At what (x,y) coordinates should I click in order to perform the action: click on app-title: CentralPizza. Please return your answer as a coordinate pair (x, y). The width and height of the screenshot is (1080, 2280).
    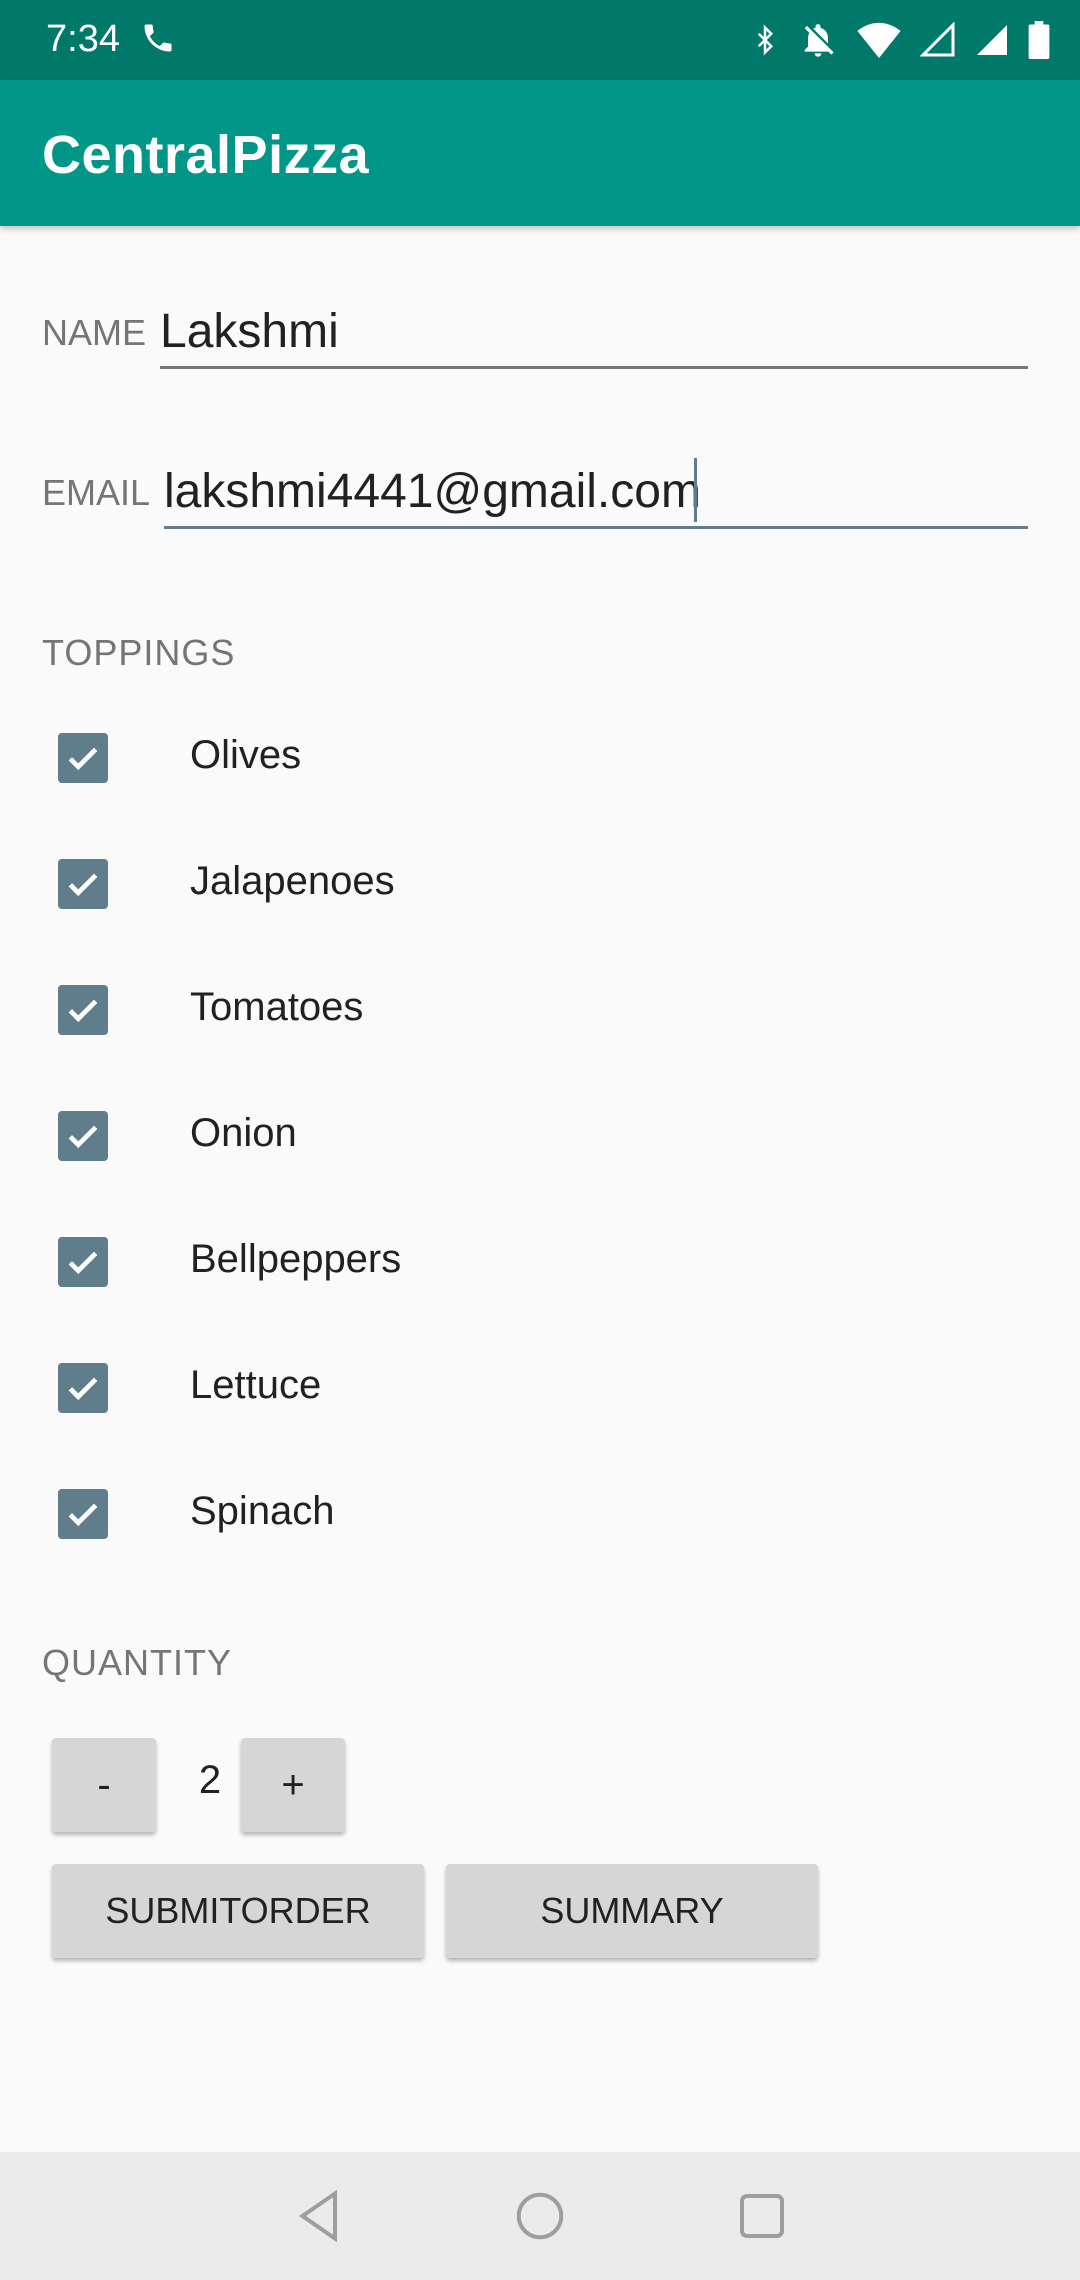
    Looking at the image, I should click on (206, 155).